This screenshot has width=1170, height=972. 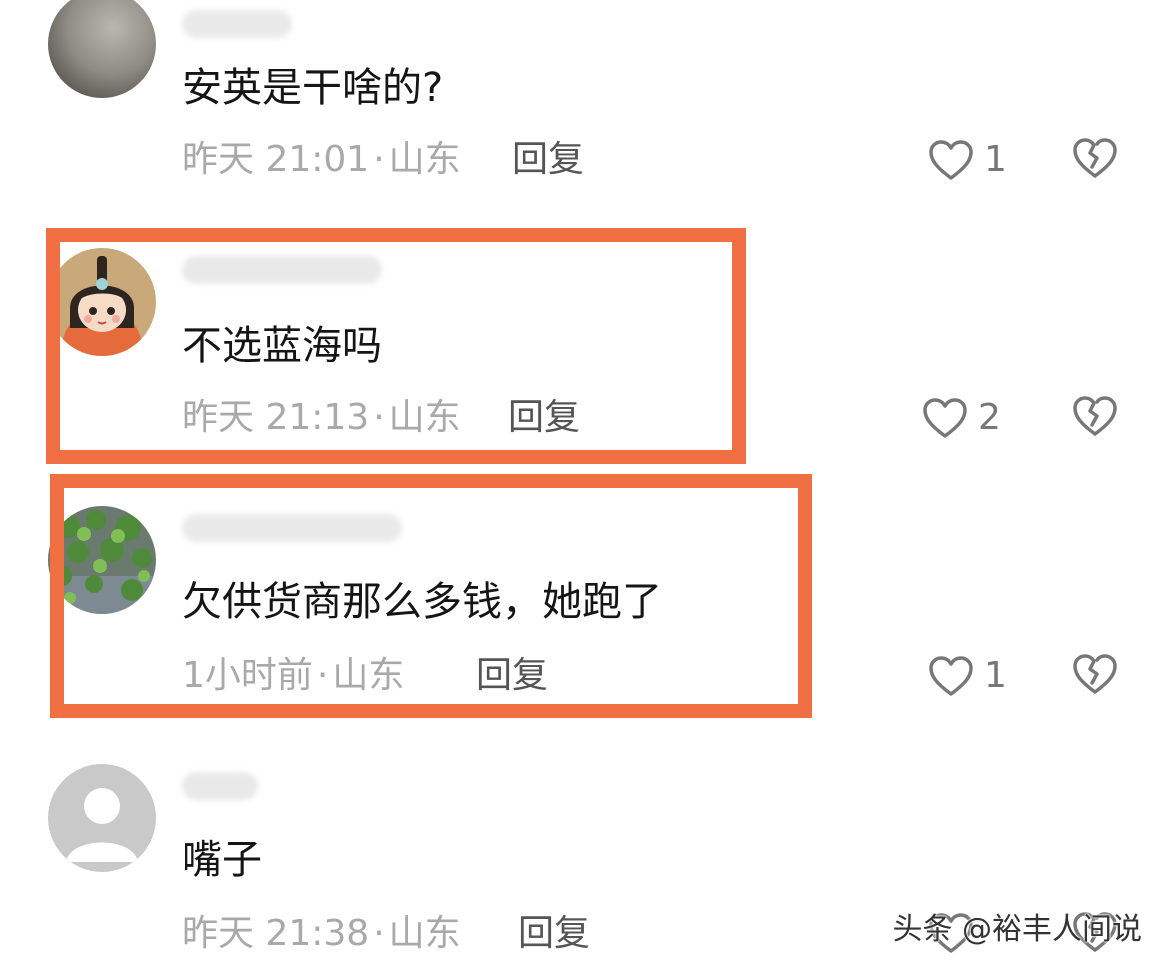 I want to click on like-button: 2, so click(x=961, y=418).